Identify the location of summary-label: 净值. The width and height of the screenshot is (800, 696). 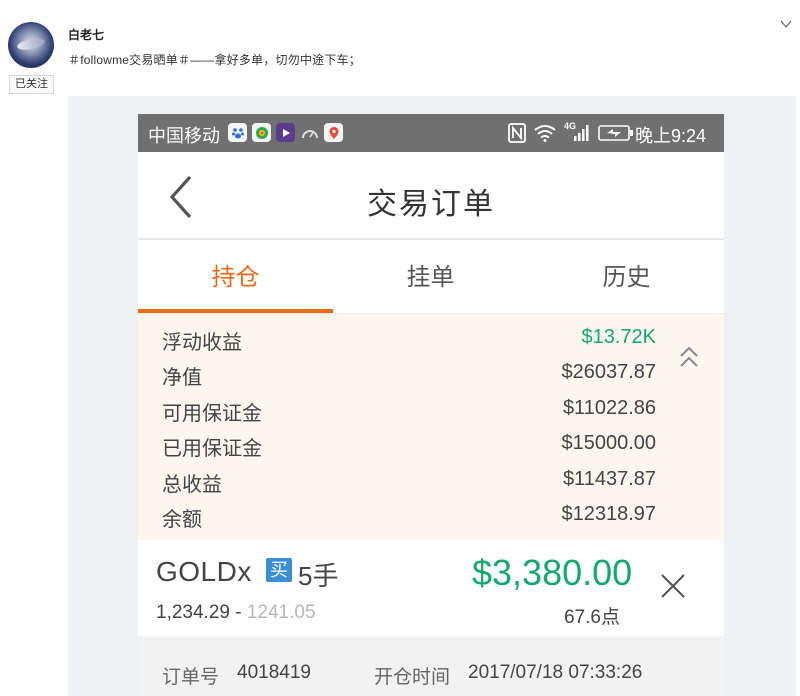
(182, 378).